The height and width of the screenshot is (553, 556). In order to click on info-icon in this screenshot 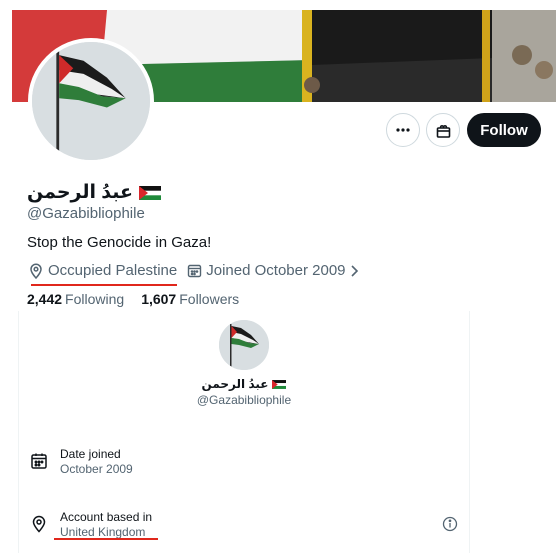, I will do `click(450, 524)`.